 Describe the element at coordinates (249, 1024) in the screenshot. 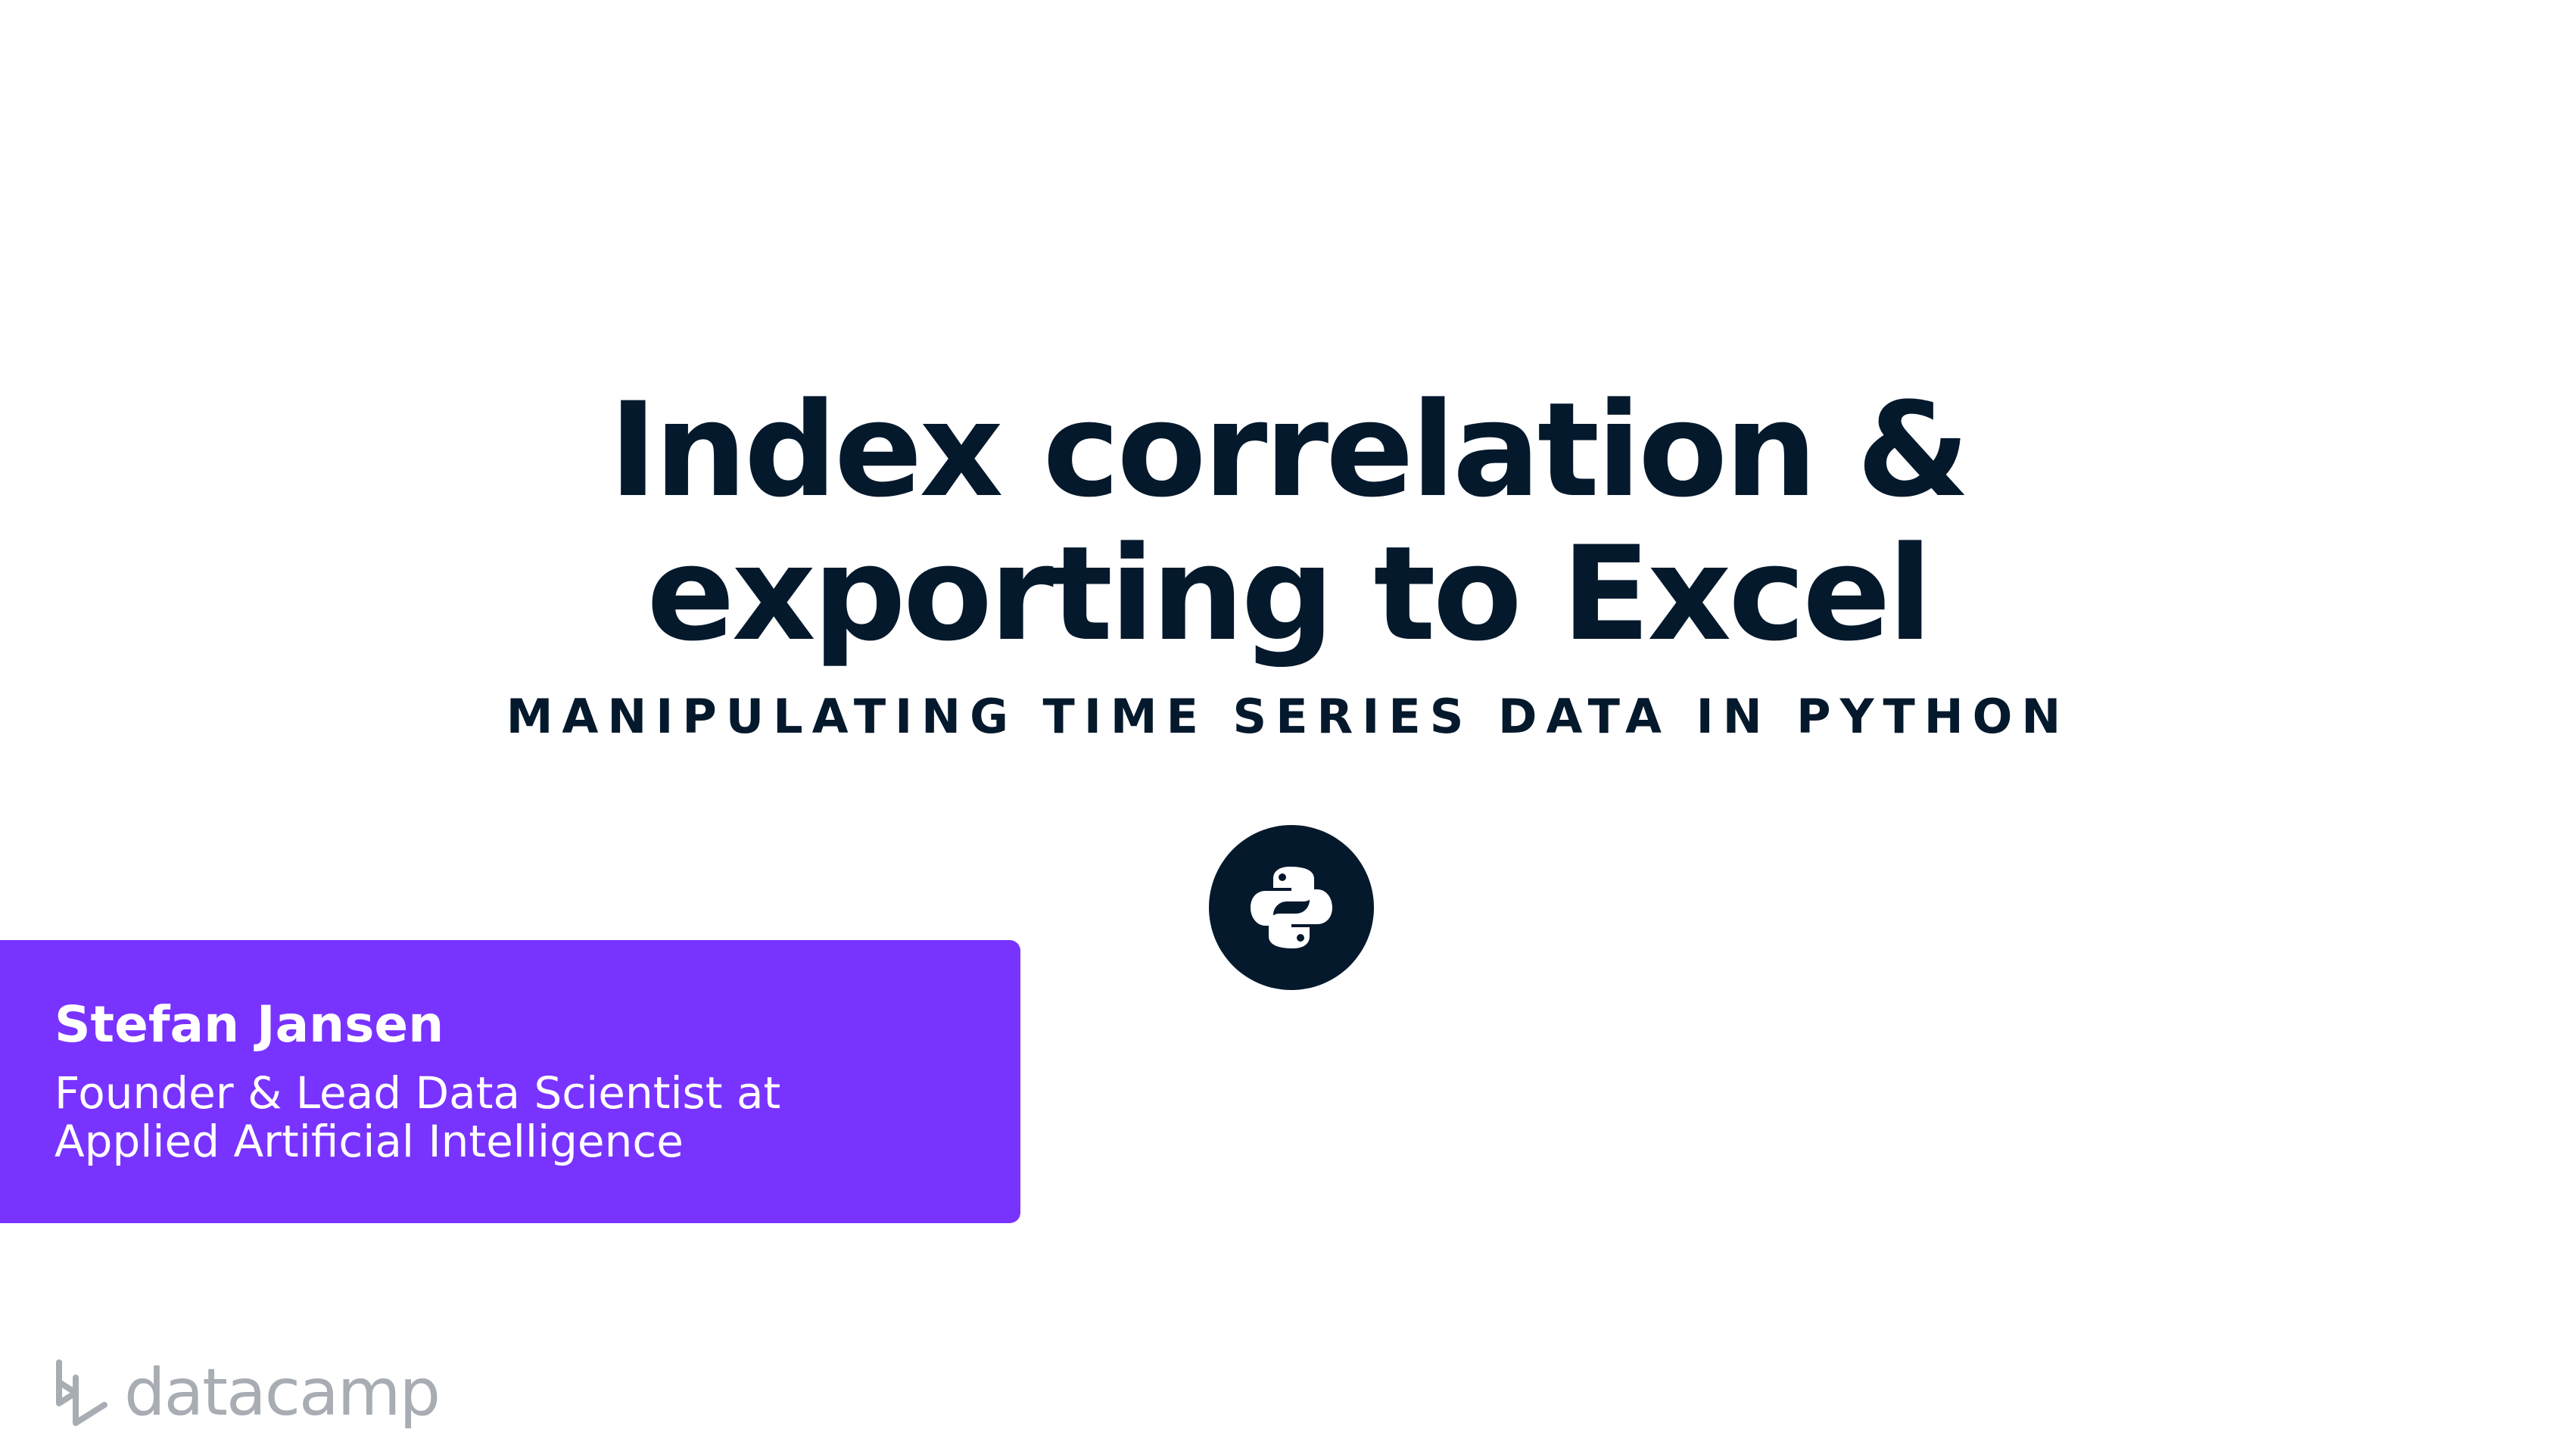

I see `instructor-name: Stefan Jansen` at that location.